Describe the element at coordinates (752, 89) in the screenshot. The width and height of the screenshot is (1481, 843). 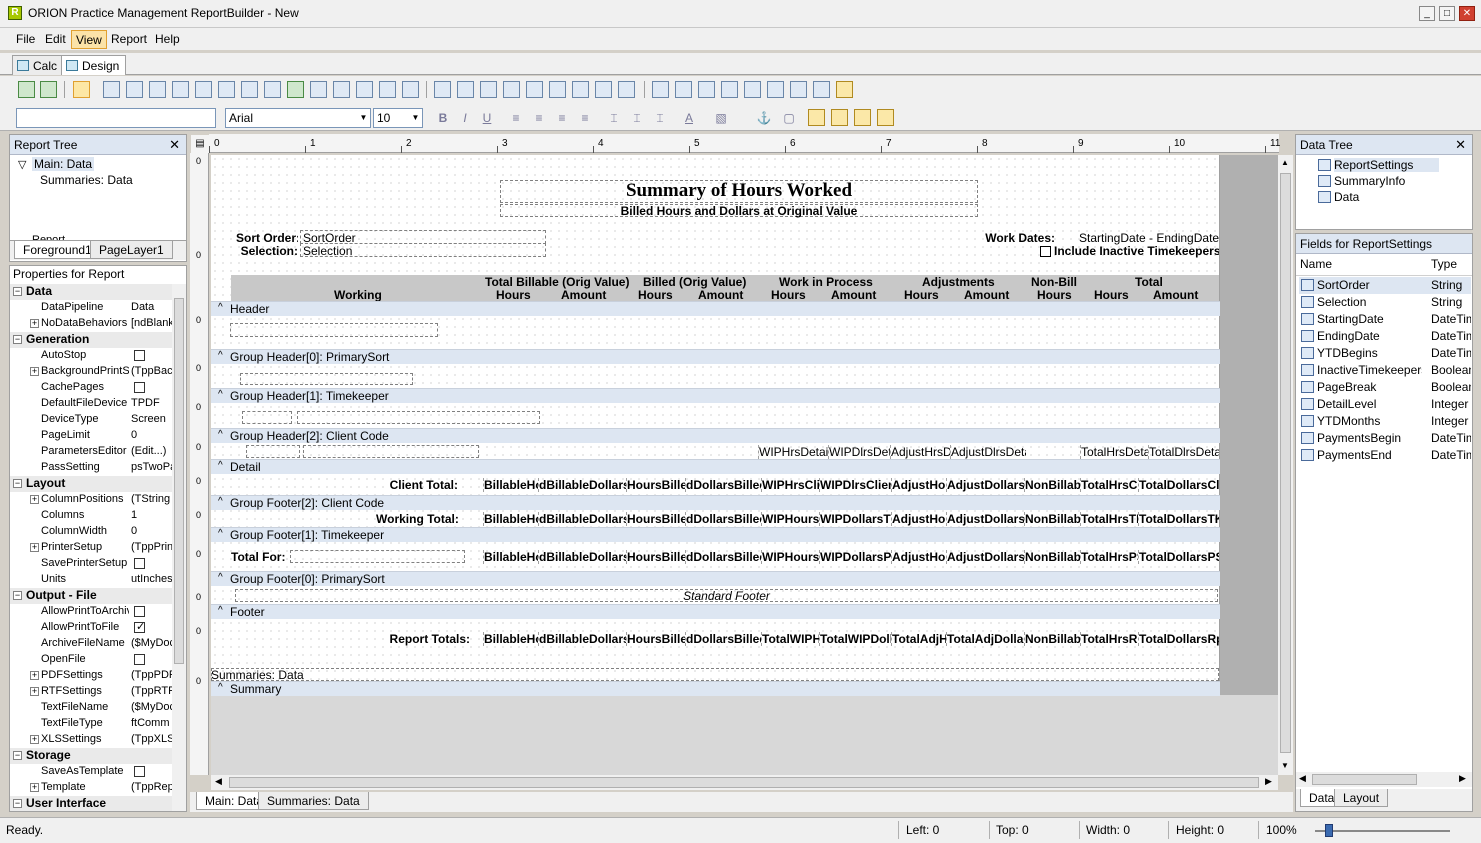
I see `advanced5-icon` at that location.